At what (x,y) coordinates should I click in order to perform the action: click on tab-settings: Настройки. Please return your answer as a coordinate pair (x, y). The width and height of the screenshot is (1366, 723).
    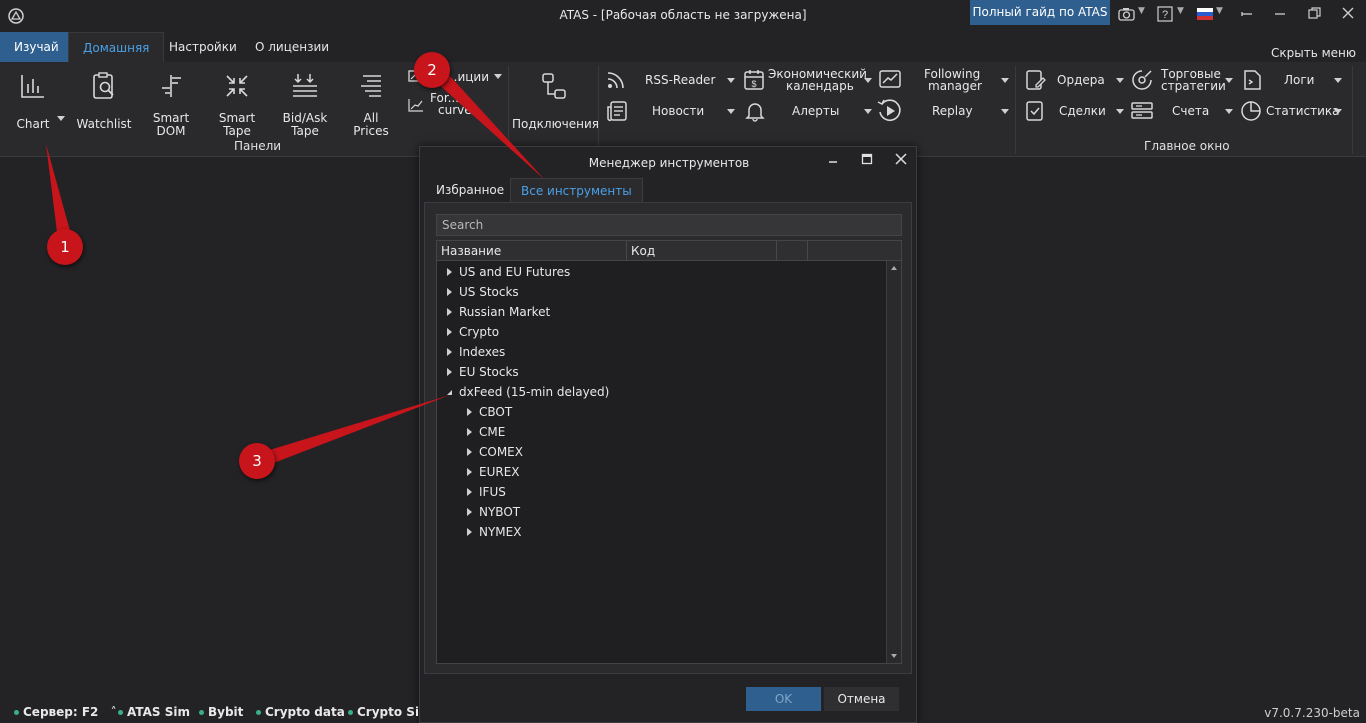
    Looking at the image, I should click on (203, 47).